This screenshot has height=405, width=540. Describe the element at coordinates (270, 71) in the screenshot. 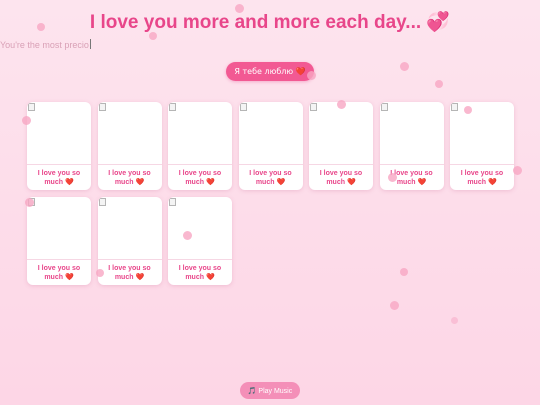

I see `love-button: Я тебе люблю ❤️` at that location.